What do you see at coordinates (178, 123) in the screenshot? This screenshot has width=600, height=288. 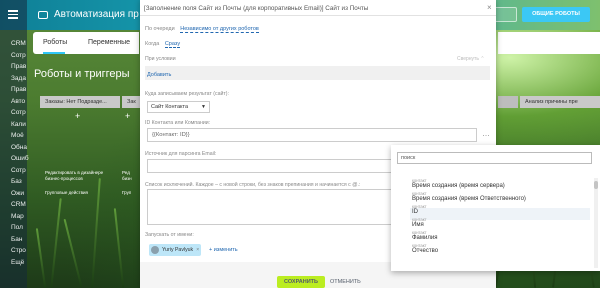 I see `id-label: ID Контакта или Компании:` at bounding box center [178, 123].